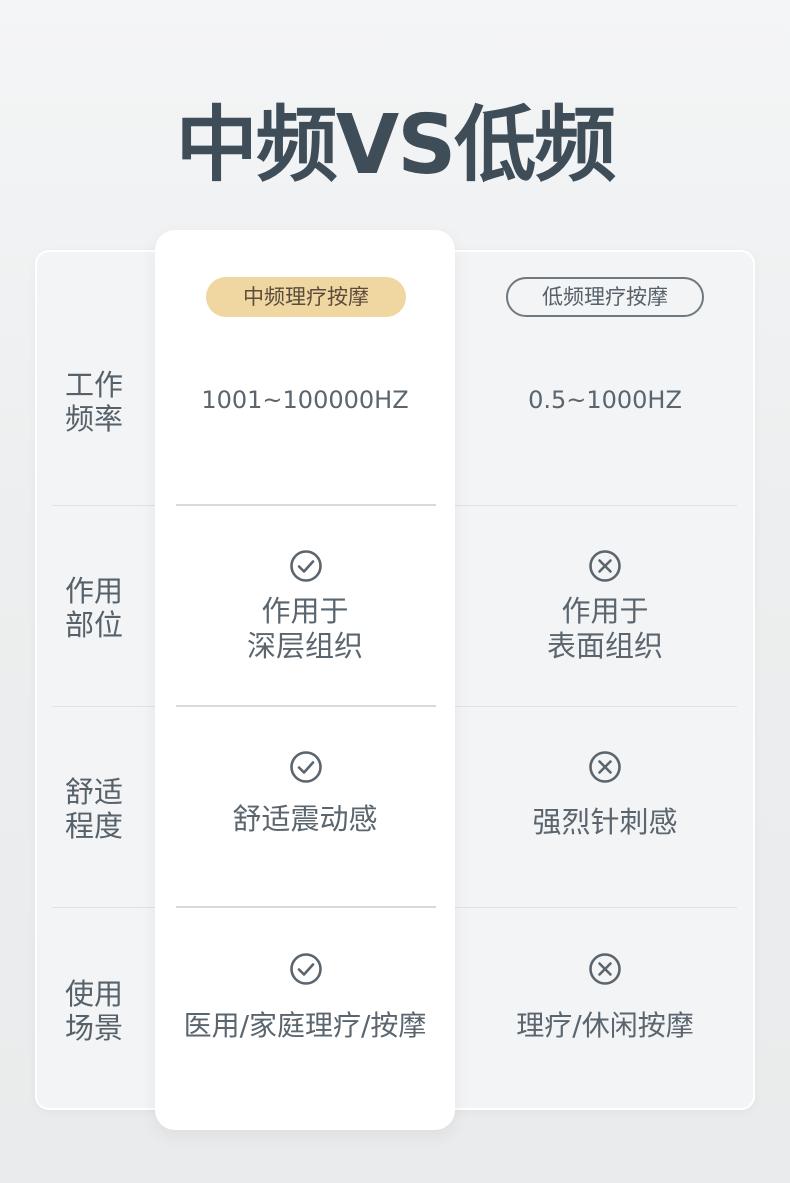 The height and width of the screenshot is (1183, 790). What do you see at coordinates (94, 792) in the screenshot?
I see `label-line: 舒适` at bounding box center [94, 792].